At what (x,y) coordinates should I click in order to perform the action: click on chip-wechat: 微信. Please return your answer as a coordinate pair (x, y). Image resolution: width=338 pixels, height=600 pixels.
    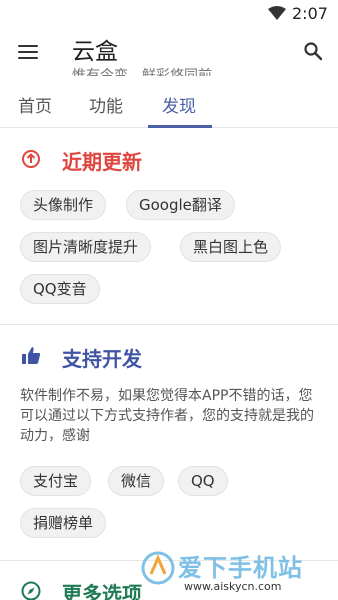
    Looking at the image, I should click on (136, 481).